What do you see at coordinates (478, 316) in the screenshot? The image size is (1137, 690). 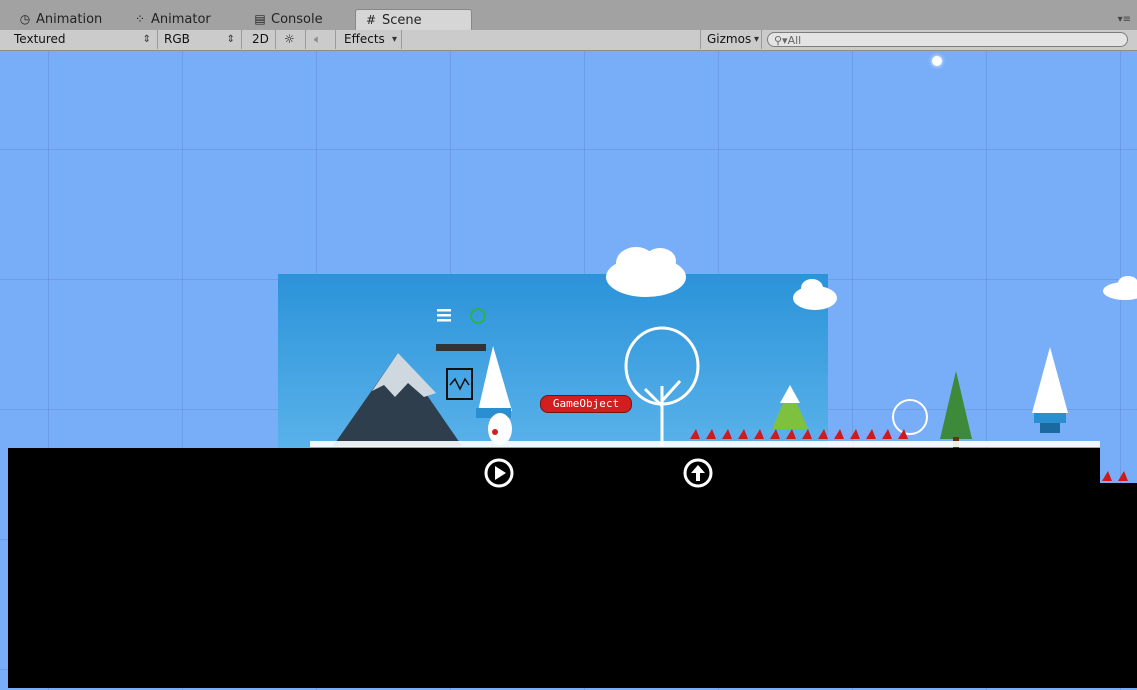 I see `refresh-icon` at bounding box center [478, 316].